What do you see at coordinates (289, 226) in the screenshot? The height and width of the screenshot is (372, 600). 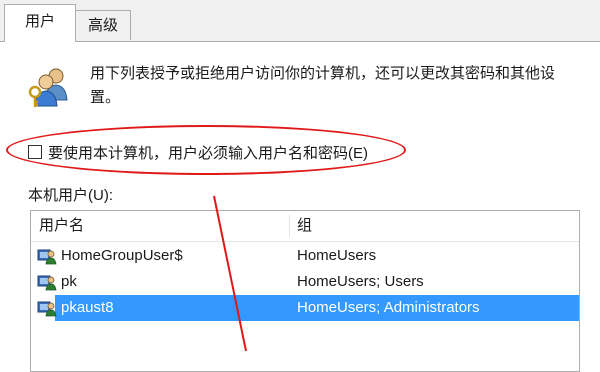 I see `column-divider` at bounding box center [289, 226].